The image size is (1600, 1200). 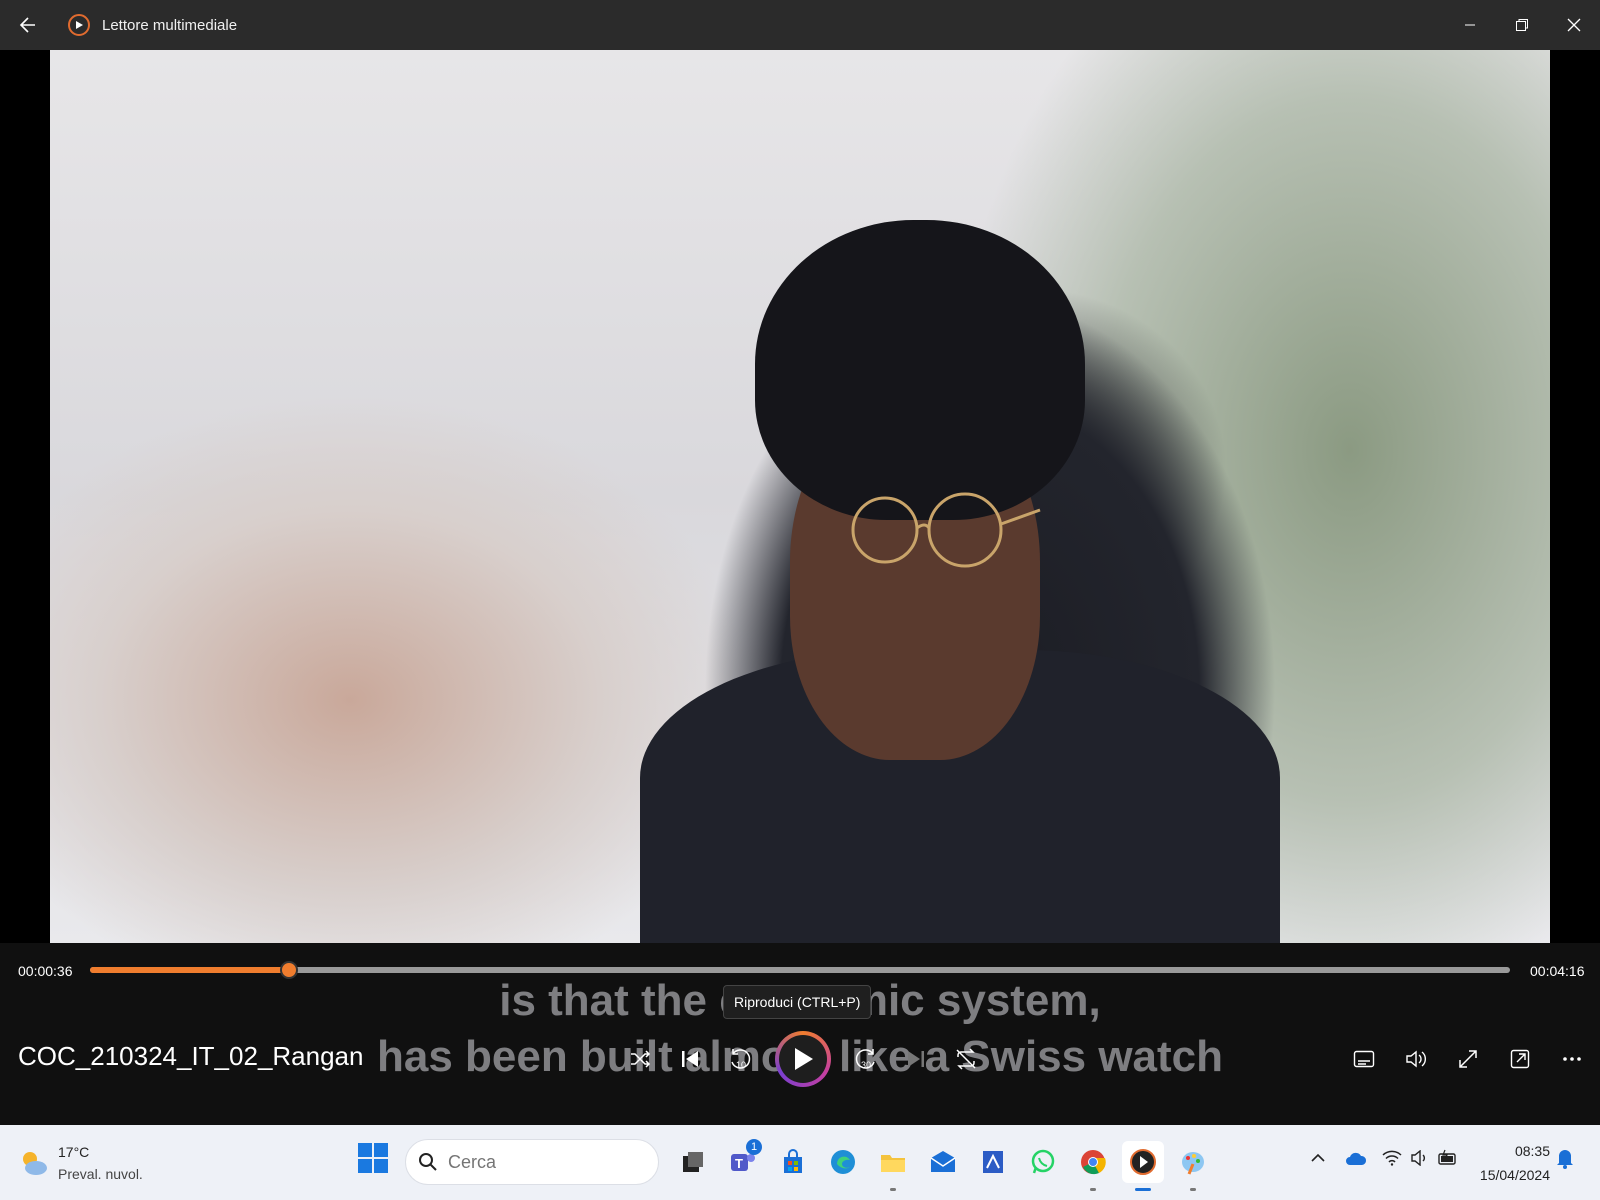 I want to click on taskbar-volume-button, so click(x=1420, y=1158).